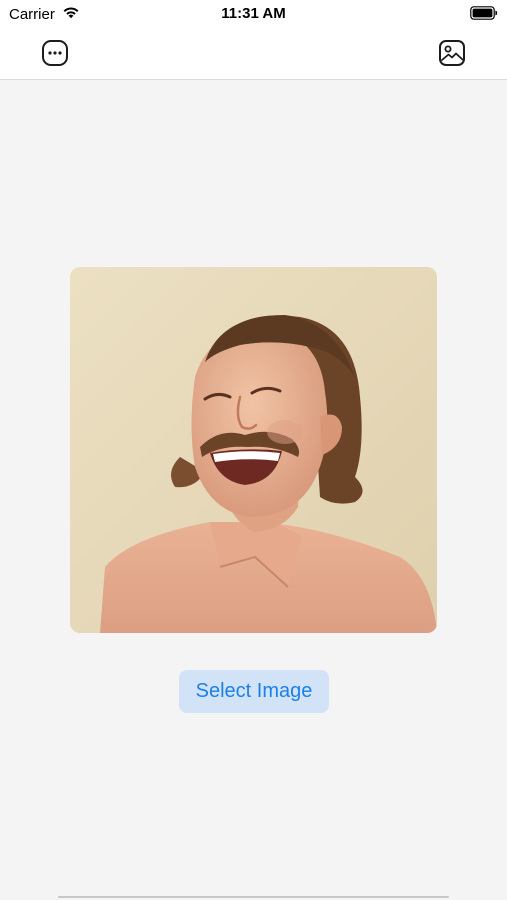 The image size is (507, 900). I want to click on status-time: 11:31 AM, so click(253, 13).